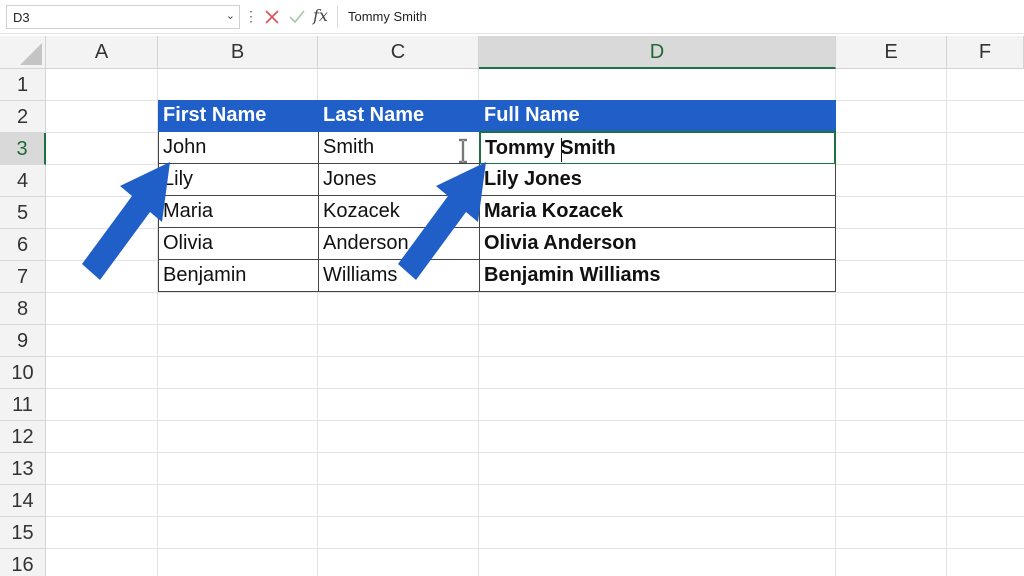  I want to click on column-header-b: B, so click(238, 52).